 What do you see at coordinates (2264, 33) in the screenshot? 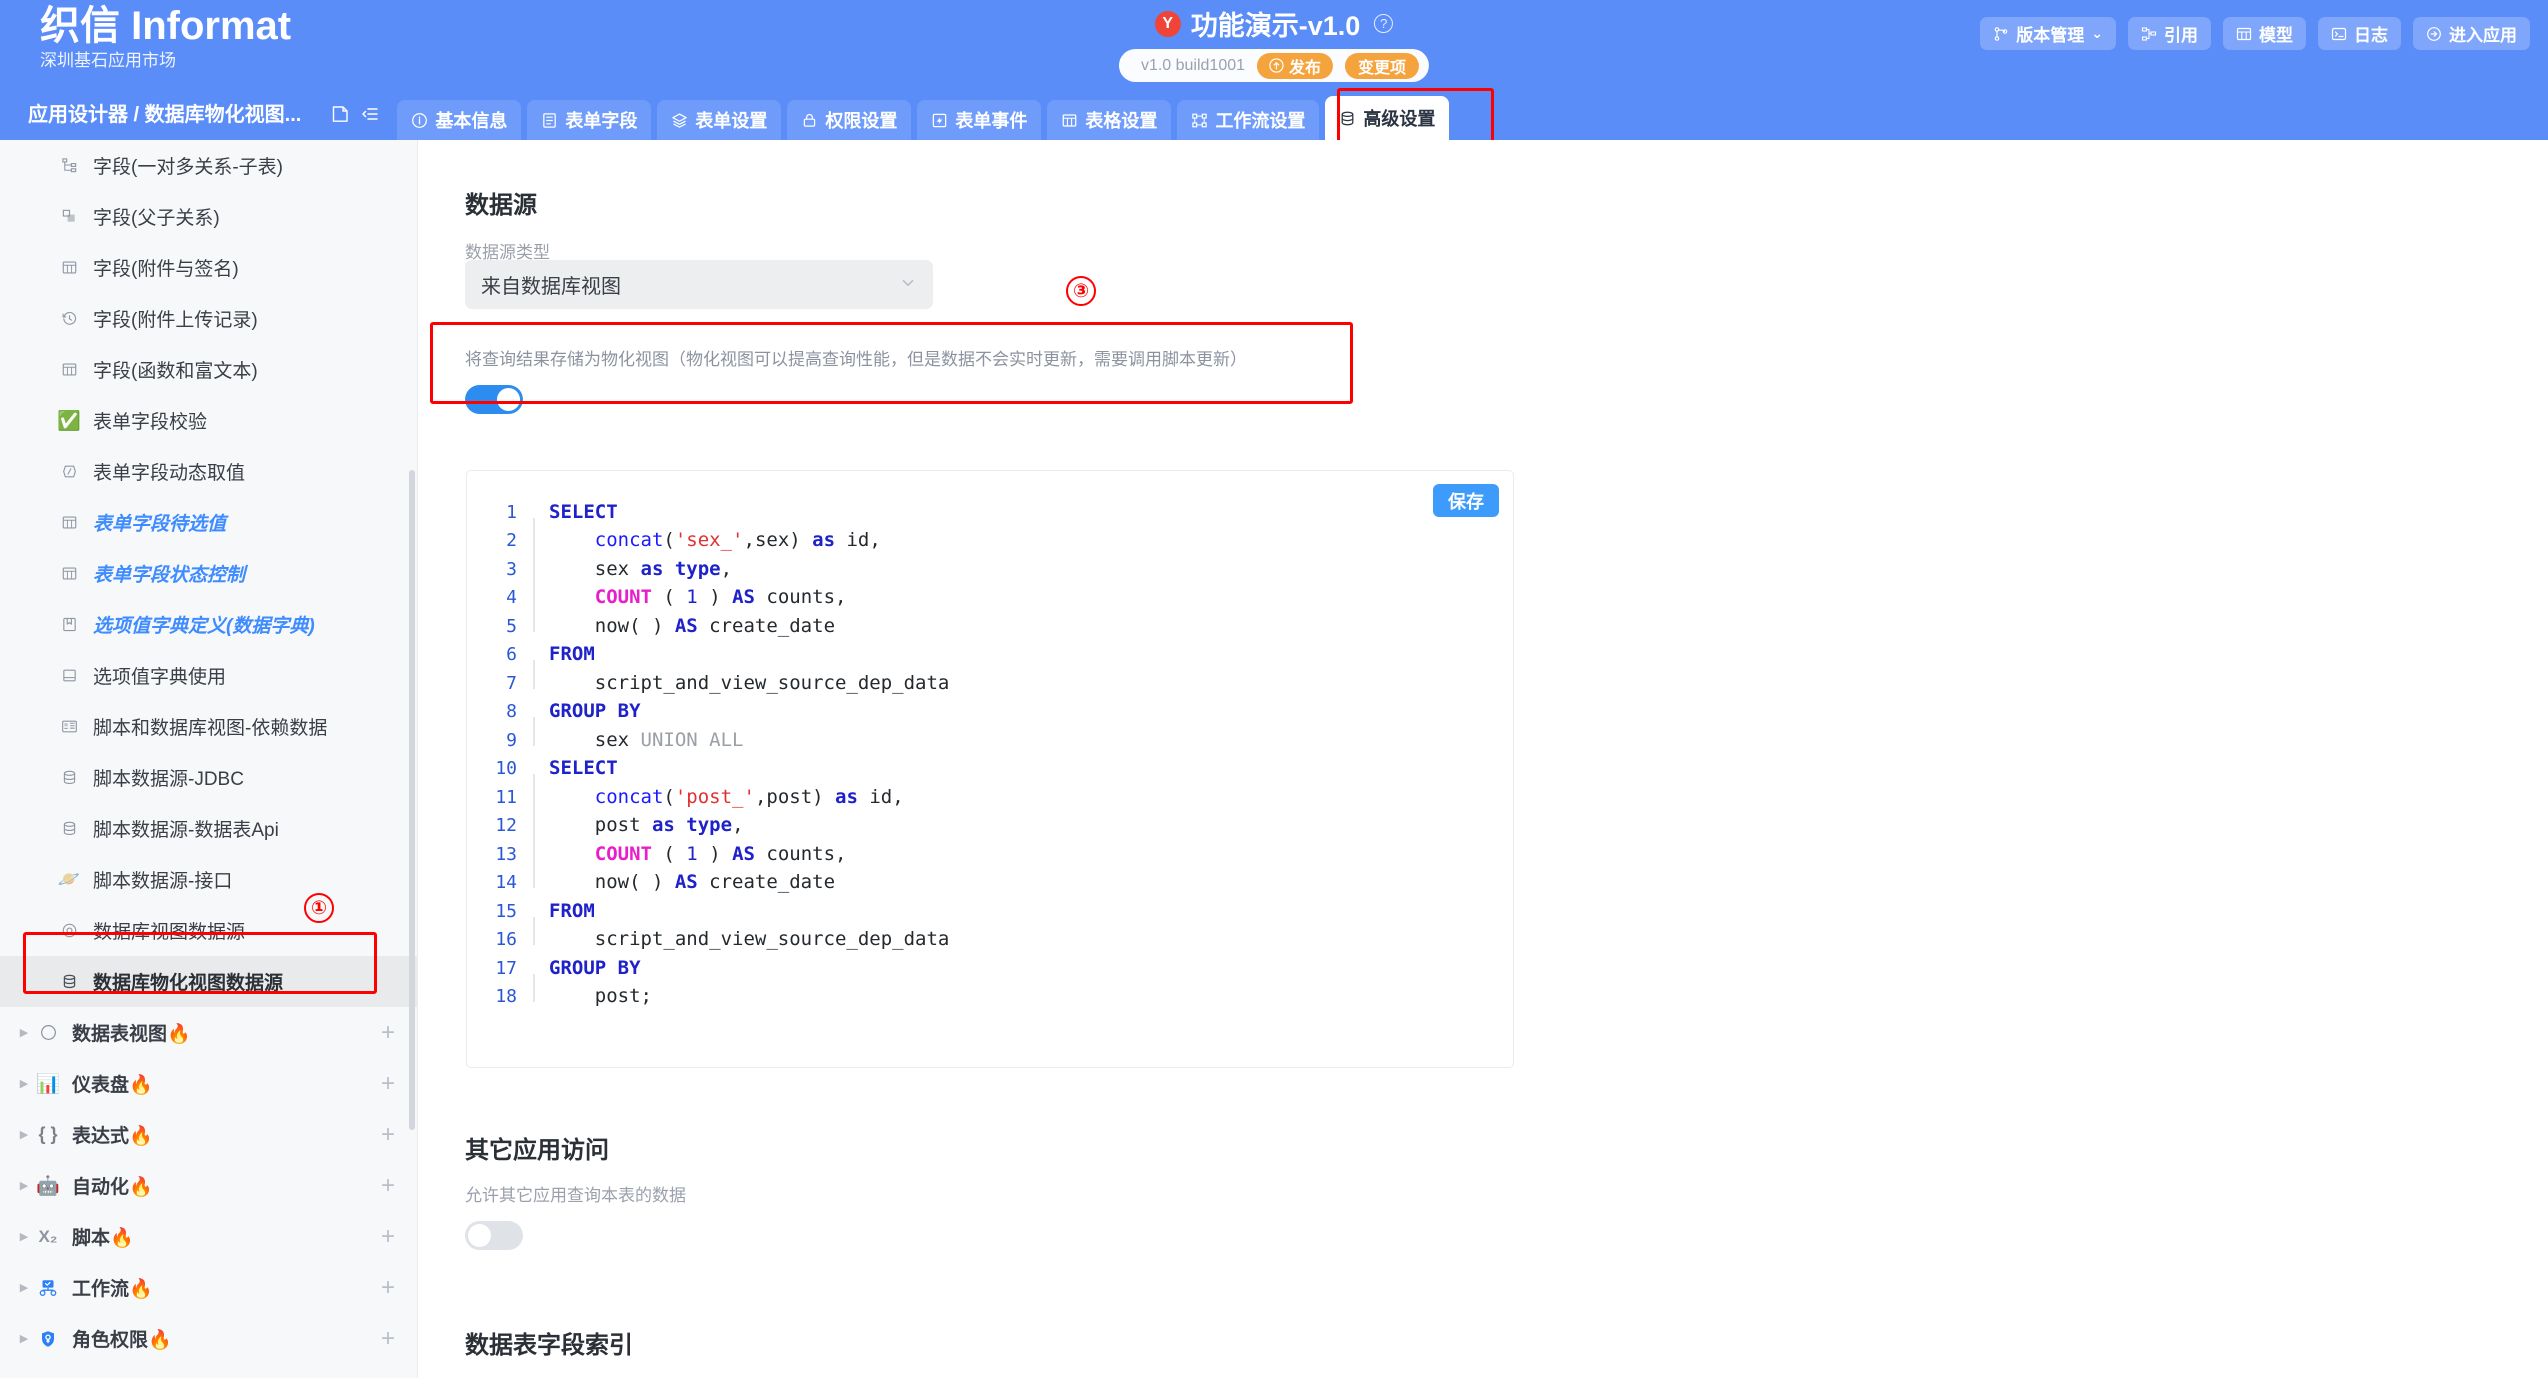
I see `model-button: 模型` at bounding box center [2264, 33].